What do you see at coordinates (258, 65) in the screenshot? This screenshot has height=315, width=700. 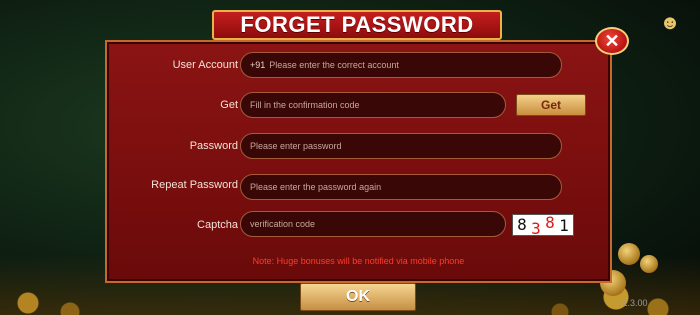 I see `country-code-prefix: +91` at bounding box center [258, 65].